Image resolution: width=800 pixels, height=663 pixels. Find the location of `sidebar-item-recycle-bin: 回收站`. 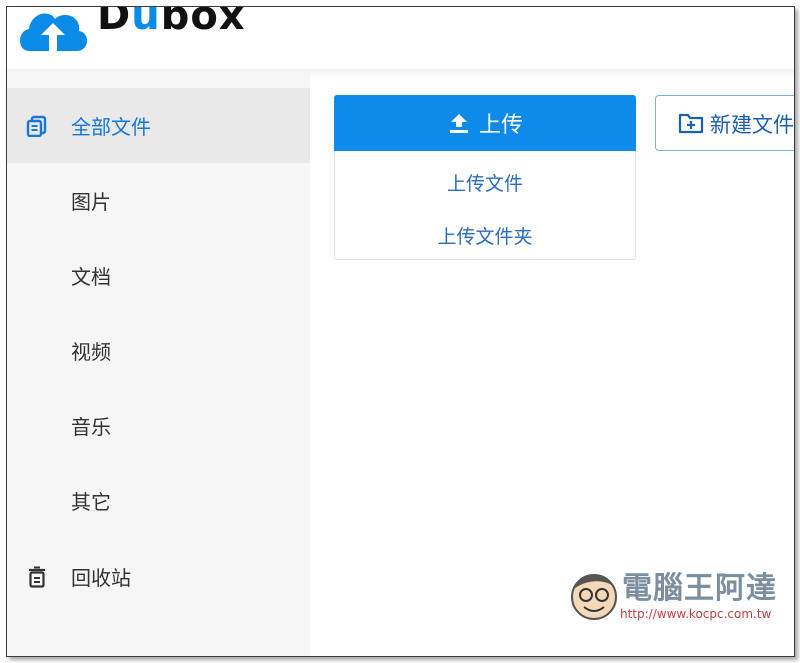

sidebar-item-recycle-bin: 回收站 is located at coordinates (158, 576).